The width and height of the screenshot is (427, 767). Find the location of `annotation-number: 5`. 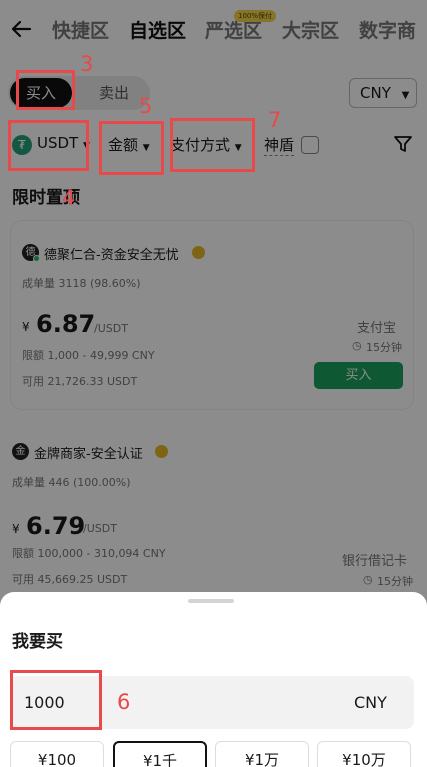

annotation-number: 5 is located at coordinates (146, 106).